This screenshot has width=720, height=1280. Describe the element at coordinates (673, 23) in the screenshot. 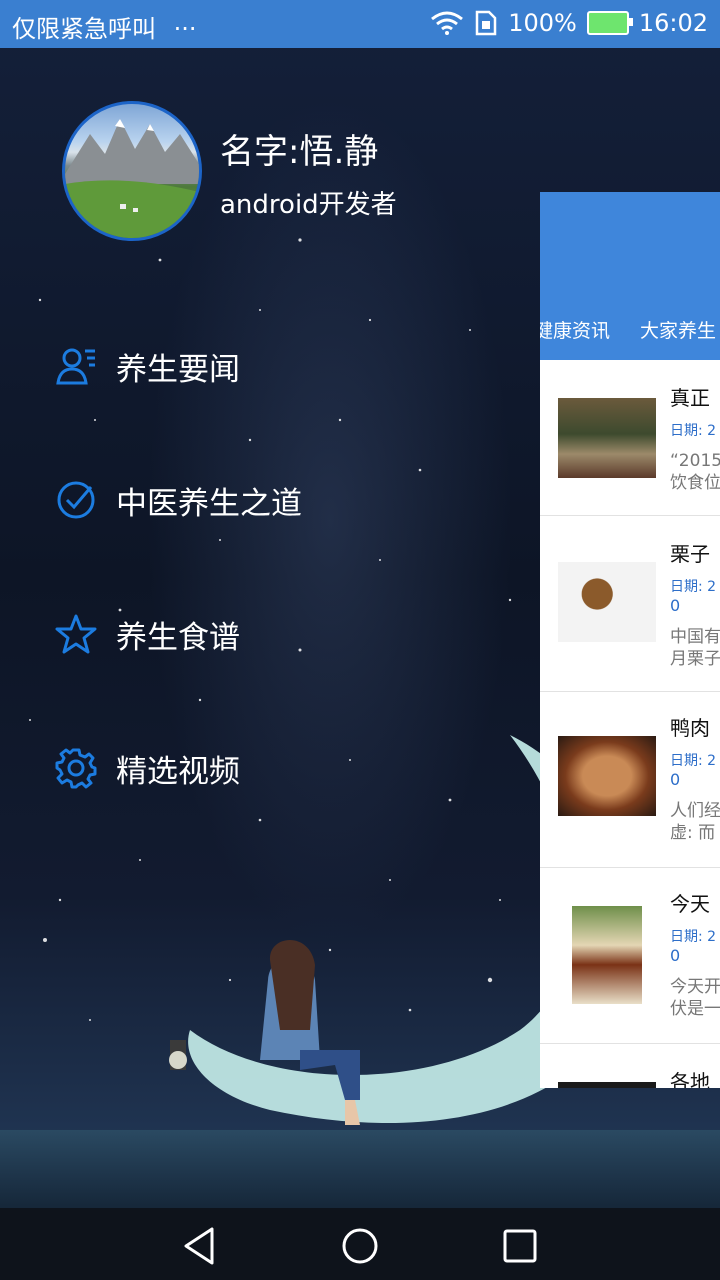

I see `clock: 16:02` at that location.